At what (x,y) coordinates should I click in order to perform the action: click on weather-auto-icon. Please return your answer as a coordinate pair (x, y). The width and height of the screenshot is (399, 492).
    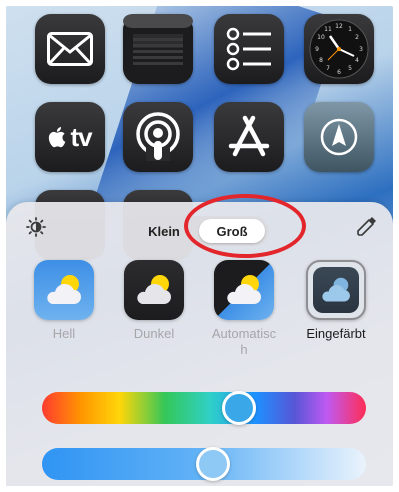
    Looking at the image, I should click on (244, 290).